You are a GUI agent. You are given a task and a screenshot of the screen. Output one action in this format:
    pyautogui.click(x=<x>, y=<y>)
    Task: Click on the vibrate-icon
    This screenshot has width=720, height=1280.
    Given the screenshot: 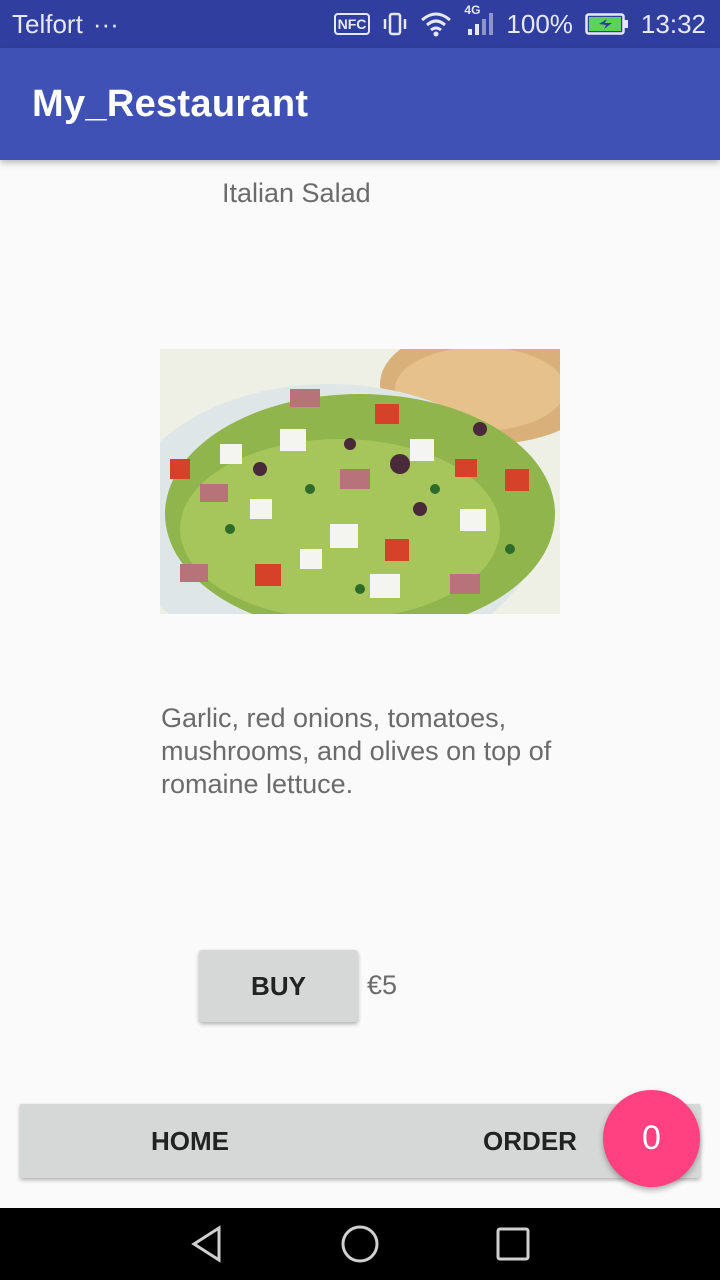 What is the action you would take?
    pyautogui.click(x=395, y=24)
    